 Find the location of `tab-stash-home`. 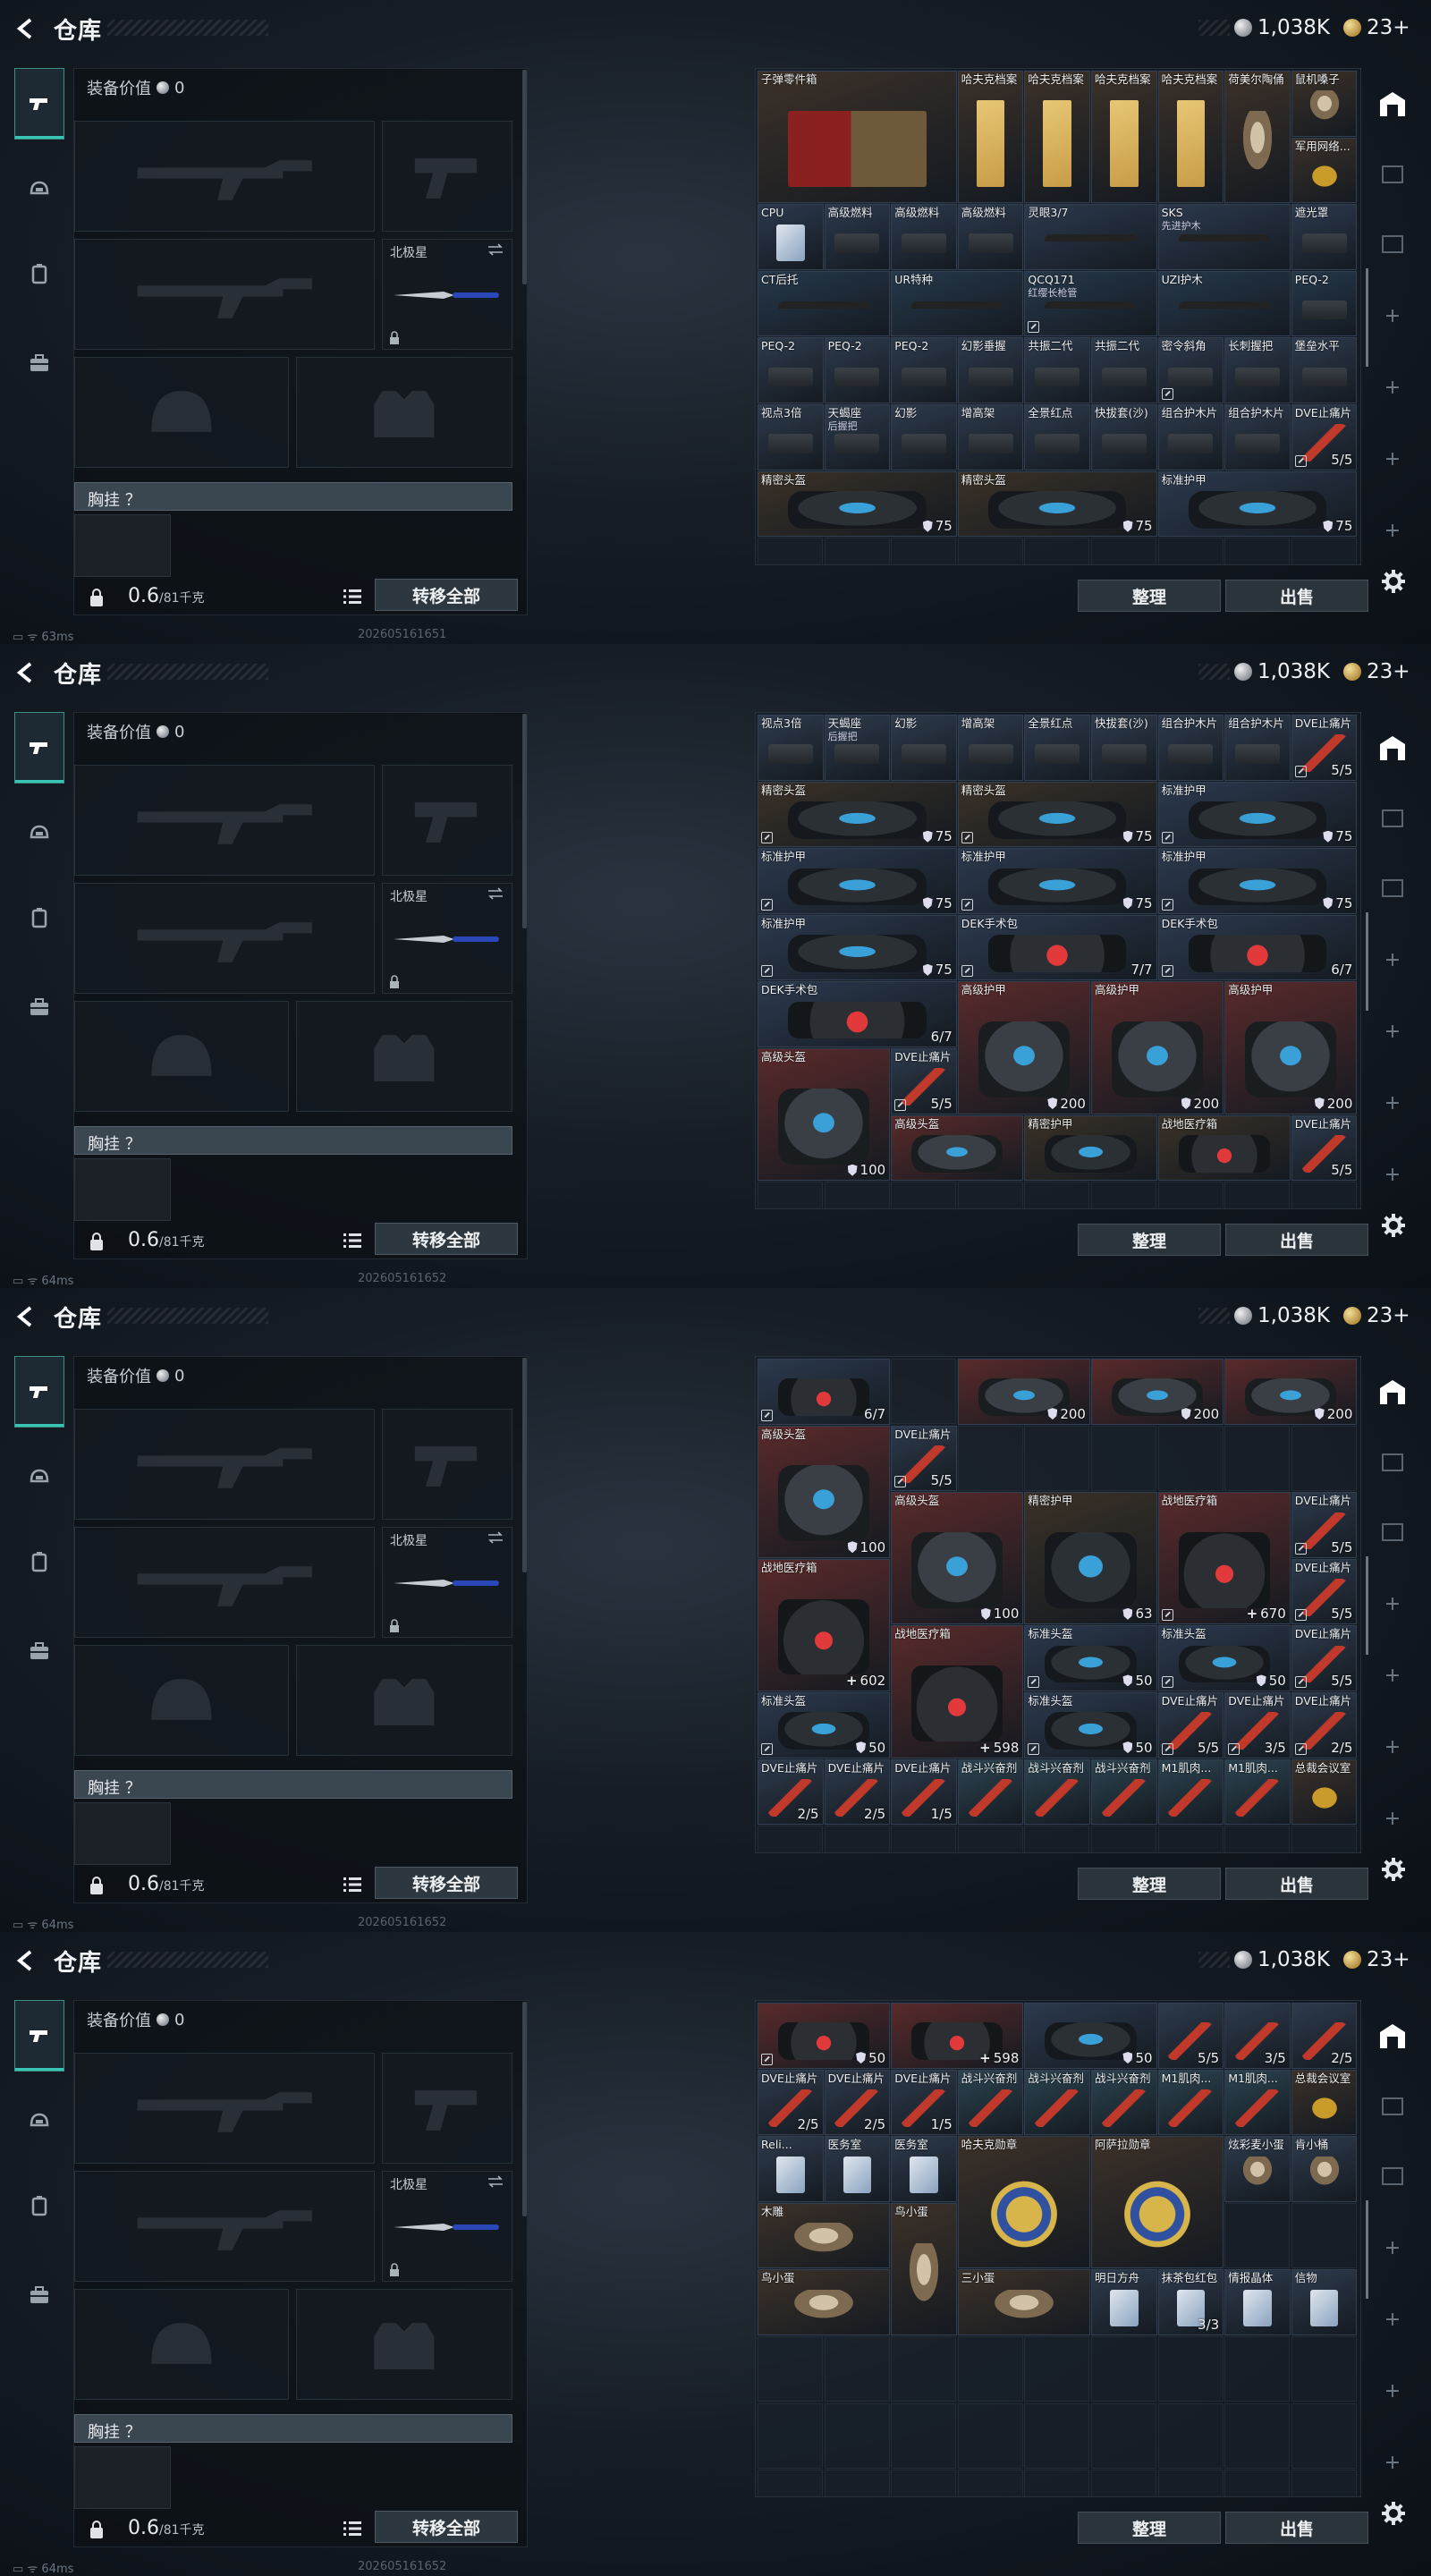

tab-stash-home is located at coordinates (1393, 2037).